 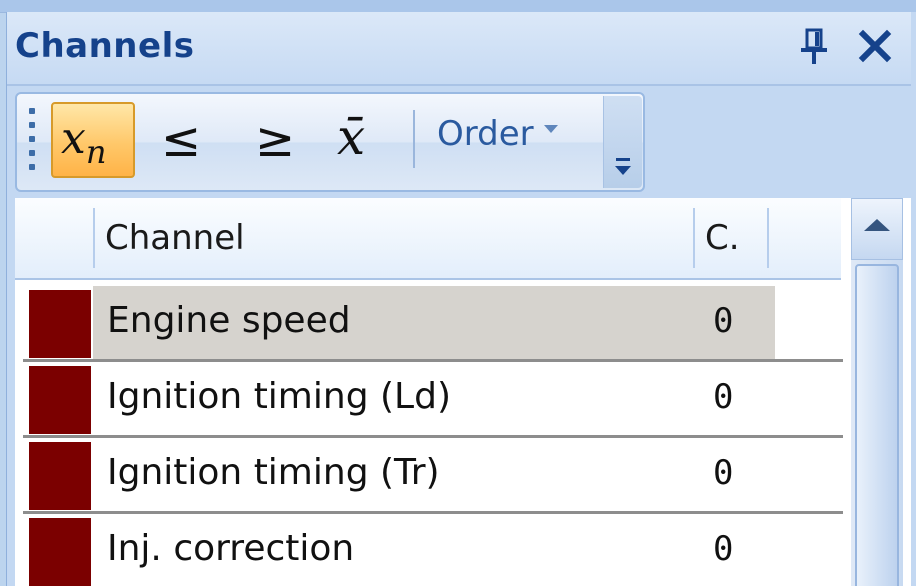 I want to click on toolbar: xn ≤ ≥ x̄ Order, so click(x=330, y=142).